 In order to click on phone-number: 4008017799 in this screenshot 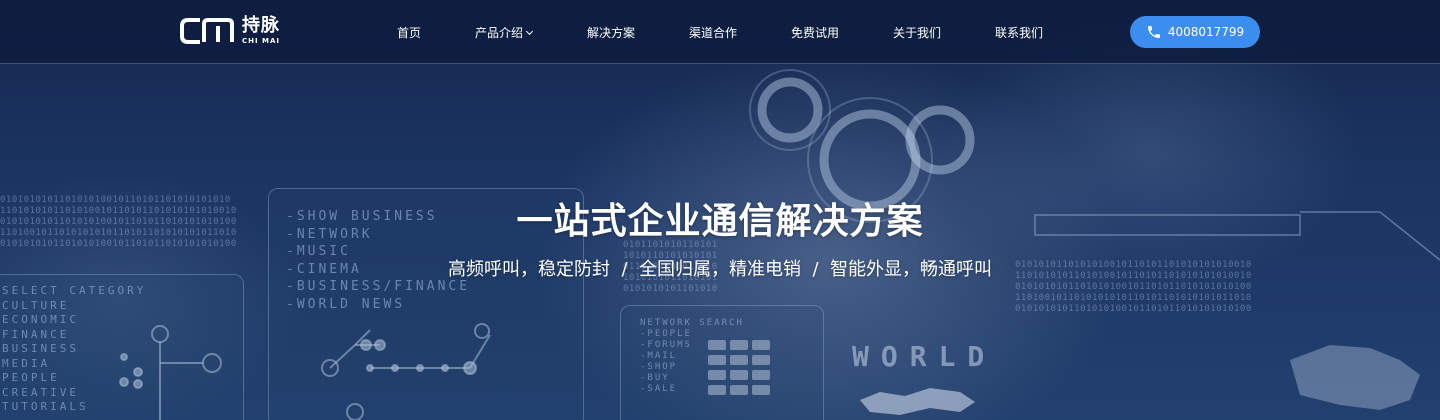, I will do `click(1206, 32)`.